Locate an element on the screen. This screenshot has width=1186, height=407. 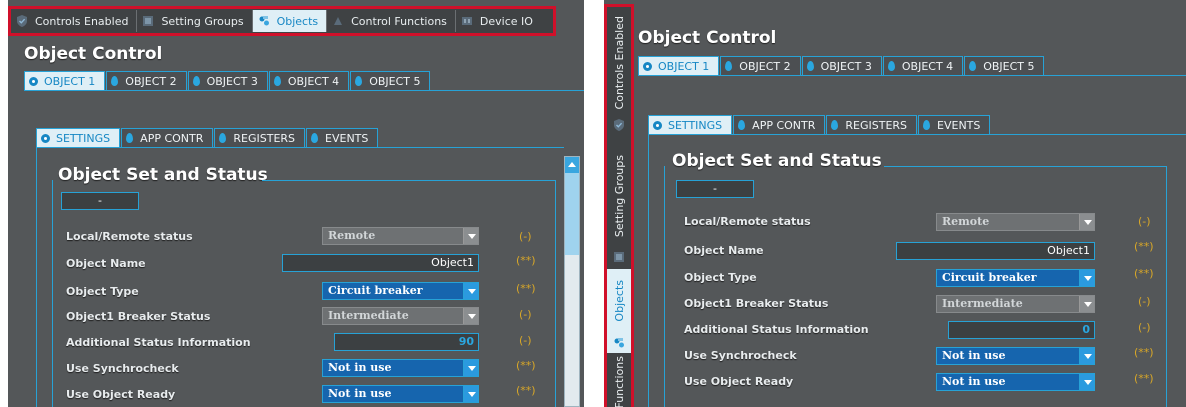
subtab-underline is located at coordinates (300, 147).